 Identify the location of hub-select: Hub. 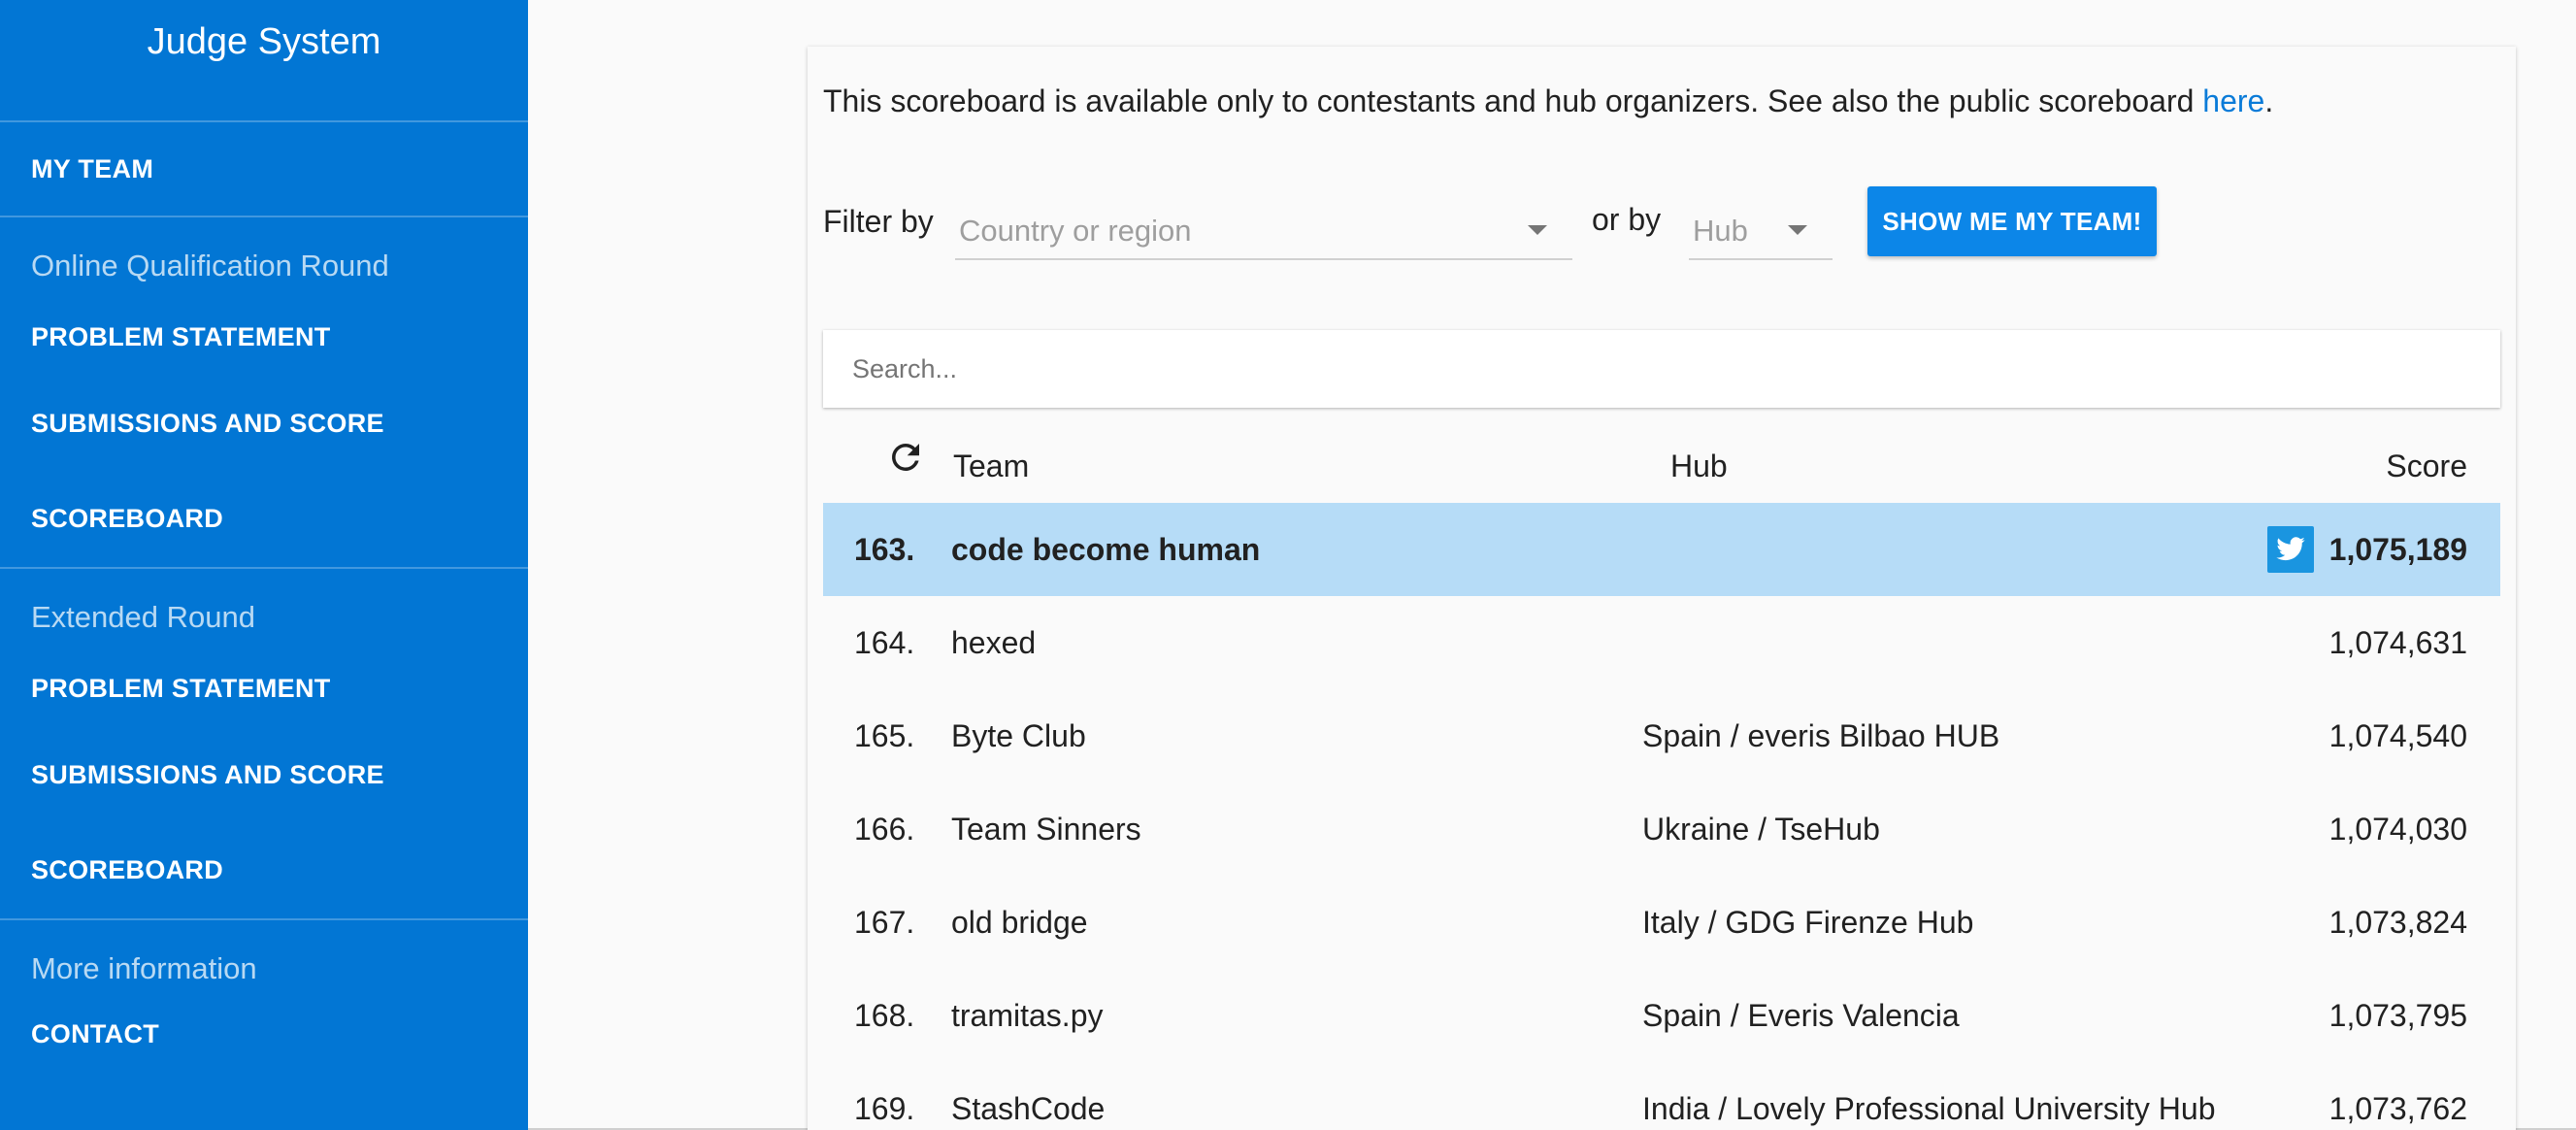
(1761, 223).